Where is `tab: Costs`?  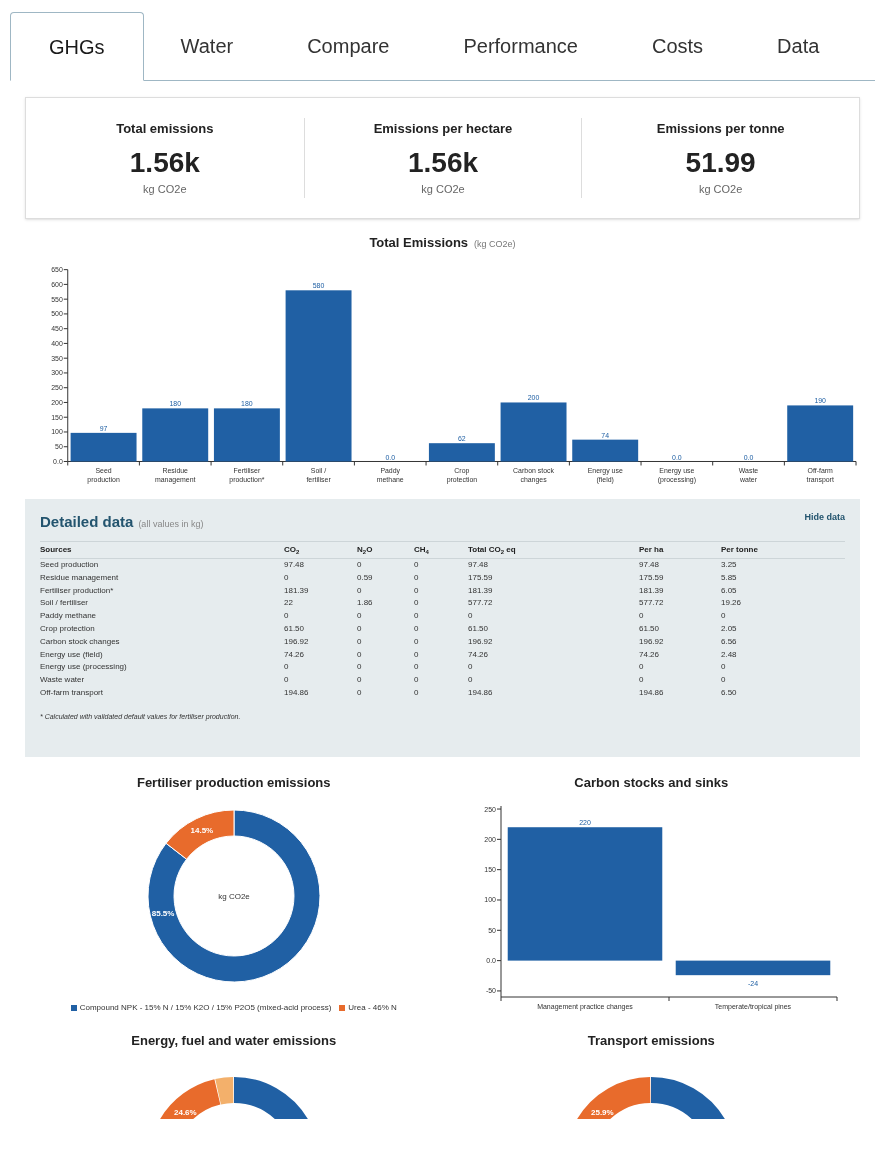 tab: Costs is located at coordinates (677, 45).